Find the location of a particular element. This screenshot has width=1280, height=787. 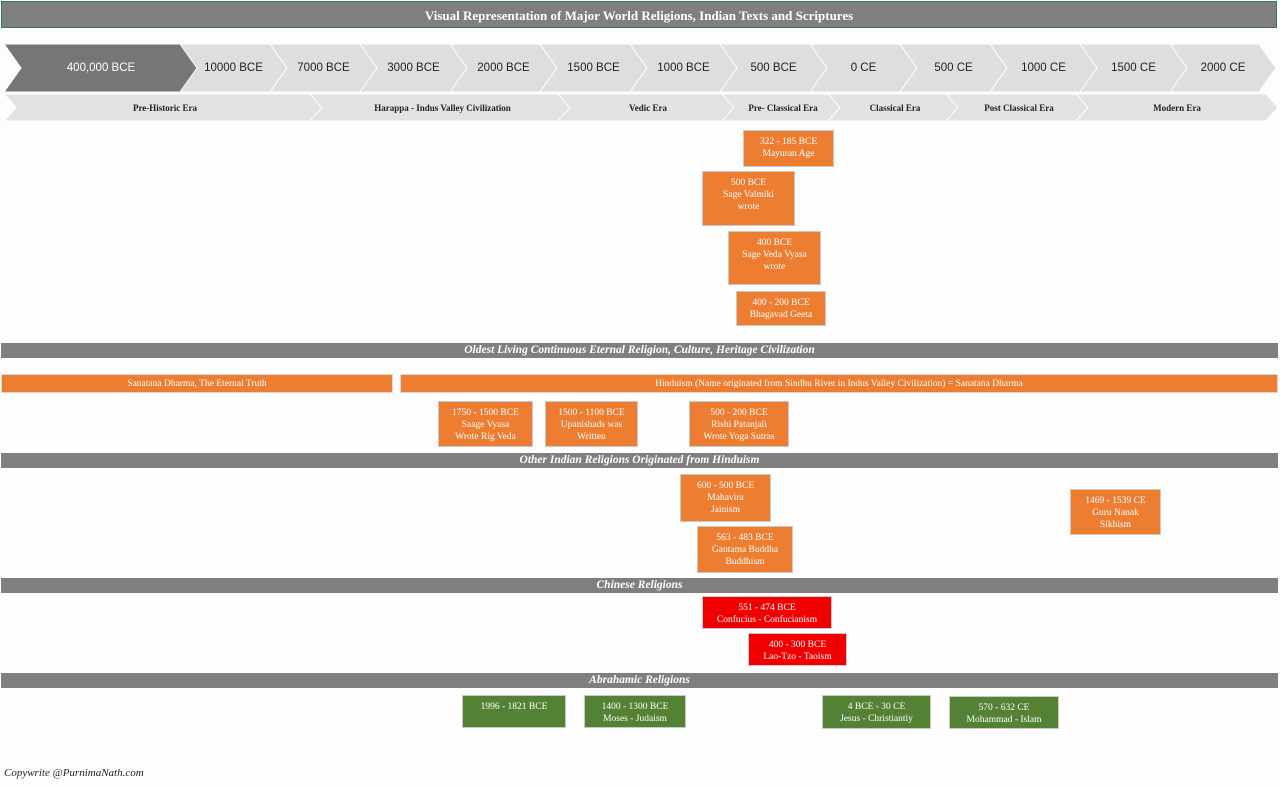

event-box: 4 BCE - 30 CE Jesus - Christiantiy is located at coordinates (876, 712).